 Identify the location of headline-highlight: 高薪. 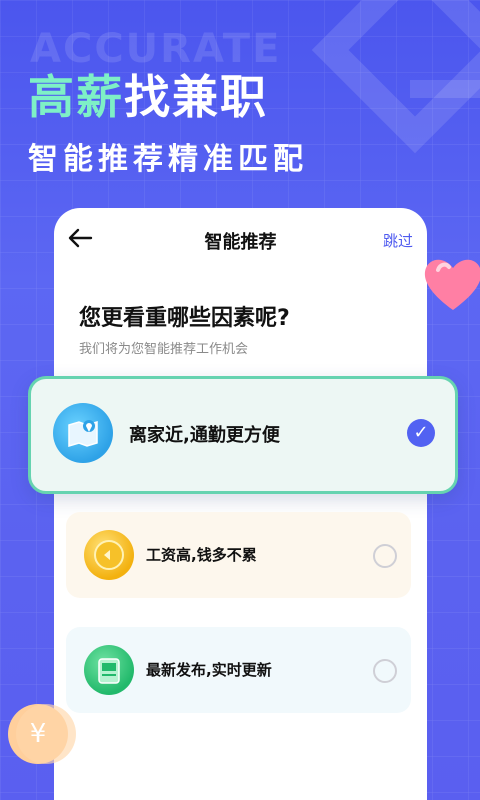
(76, 97).